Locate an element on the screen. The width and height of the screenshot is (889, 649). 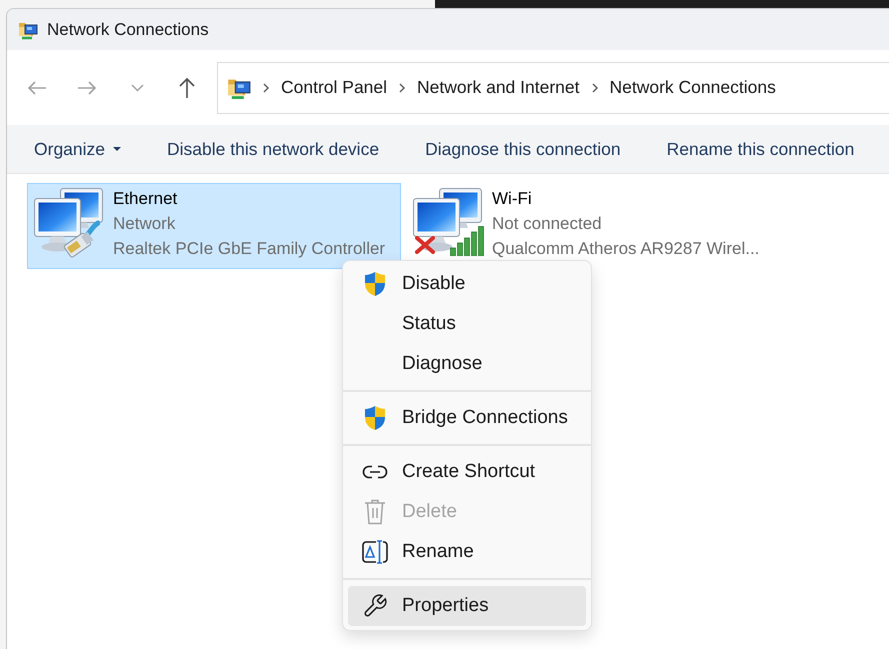
link-icon is located at coordinates (375, 472).